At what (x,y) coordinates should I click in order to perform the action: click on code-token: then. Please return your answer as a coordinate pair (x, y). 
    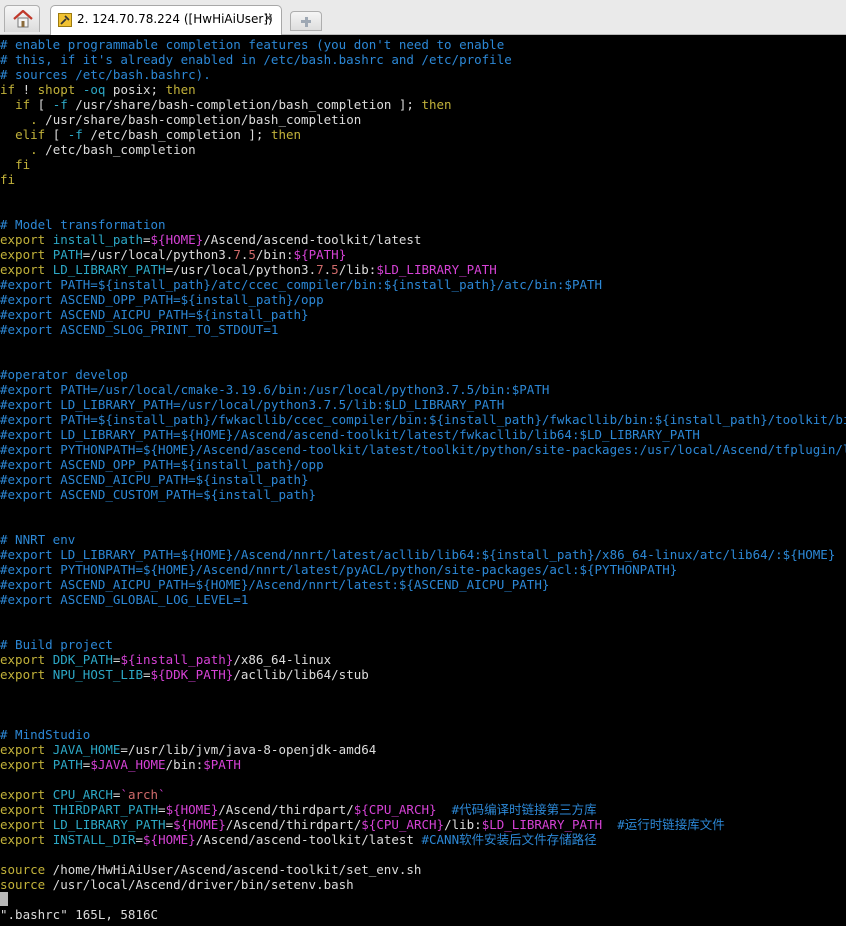
    Looking at the image, I should click on (180, 89).